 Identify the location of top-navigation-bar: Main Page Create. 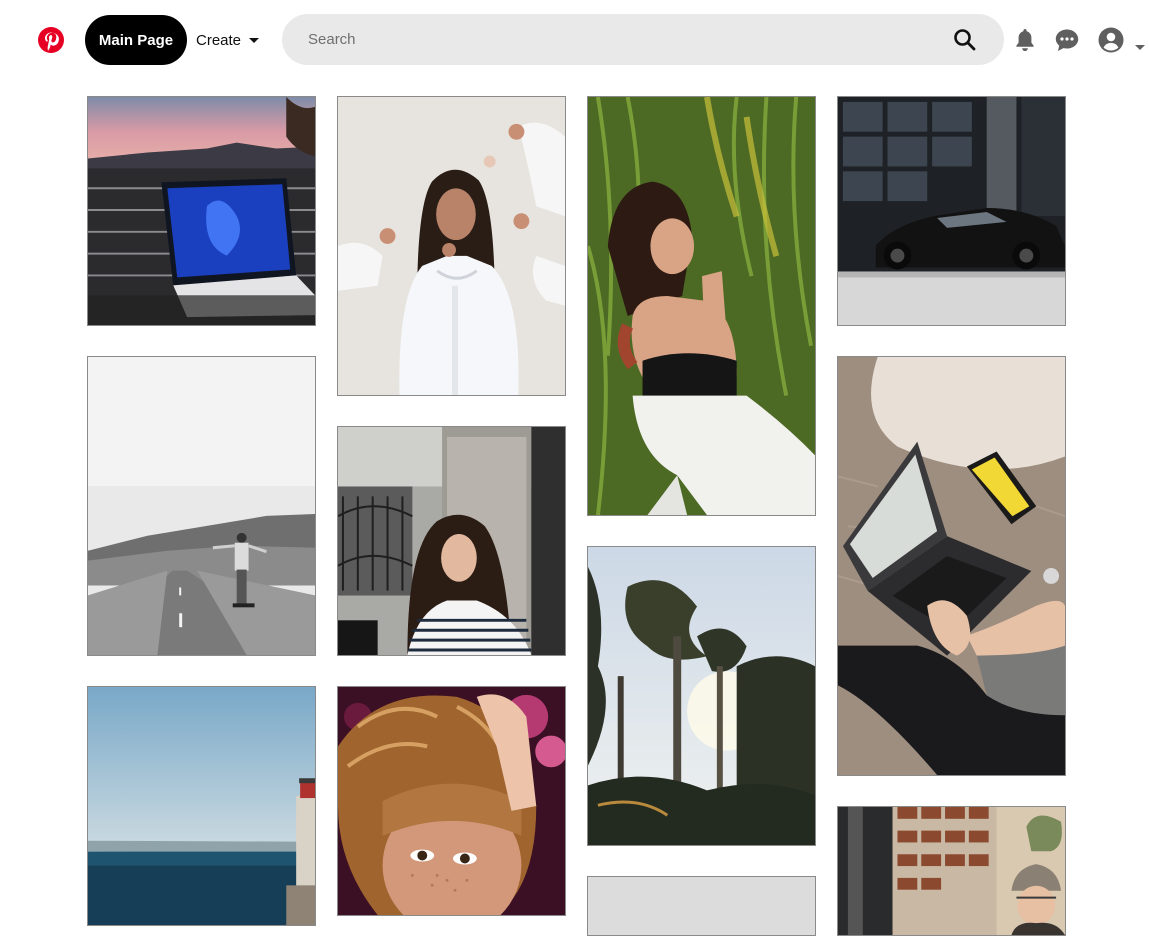
(574, 40).